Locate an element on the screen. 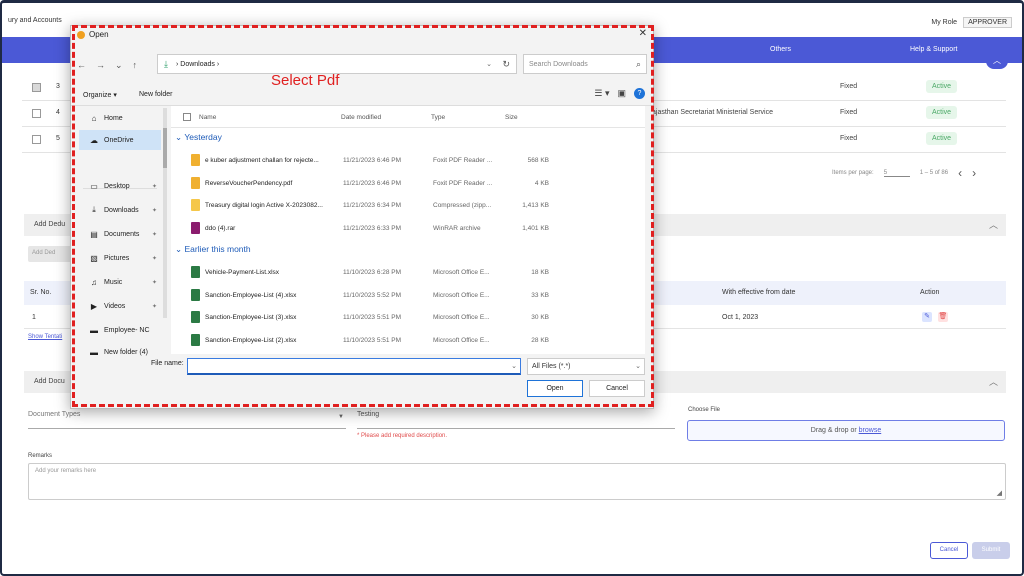 The width and height of the screenshot is (1024, 576). cancel-button: Cancel is located at coordinates (949, 550).